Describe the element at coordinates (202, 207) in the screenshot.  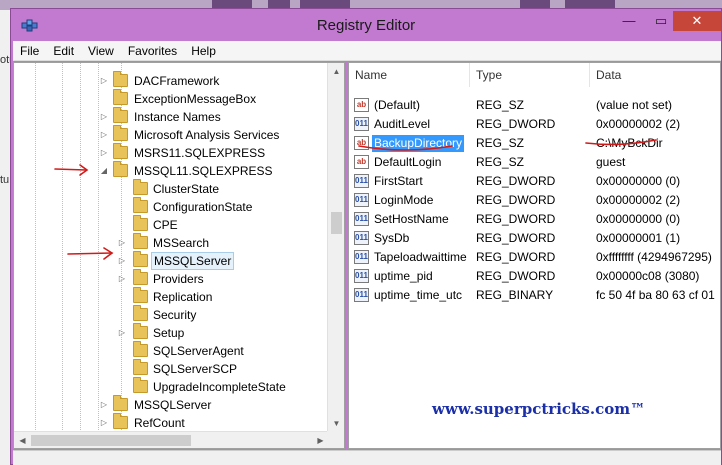
I see `tree-item-label: ConfigurationState` at that location.